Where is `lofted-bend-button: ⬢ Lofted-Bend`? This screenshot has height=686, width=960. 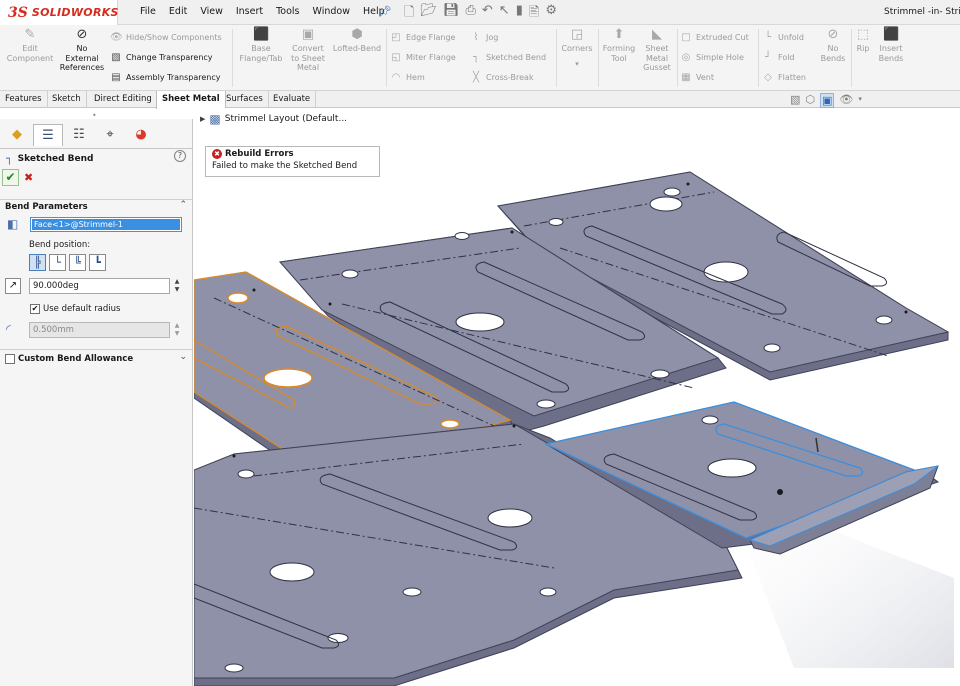
lofted-bend-button: ⬢ Lofted-Bend is located at coordinates (357, 41).